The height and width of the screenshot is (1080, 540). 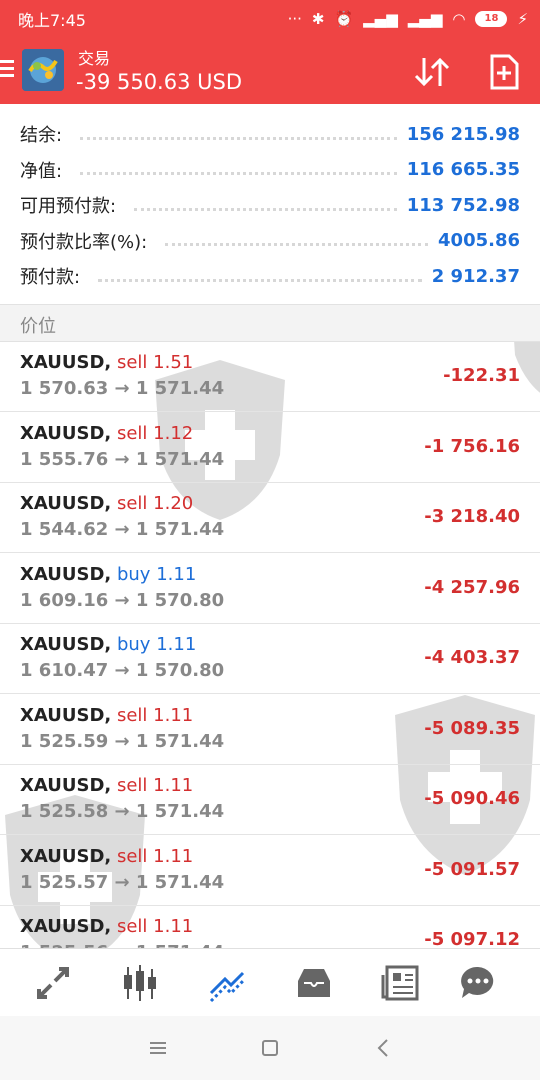 I want to click on cell-signal-icon: ▂▄▆, so click(x=380, y=19).